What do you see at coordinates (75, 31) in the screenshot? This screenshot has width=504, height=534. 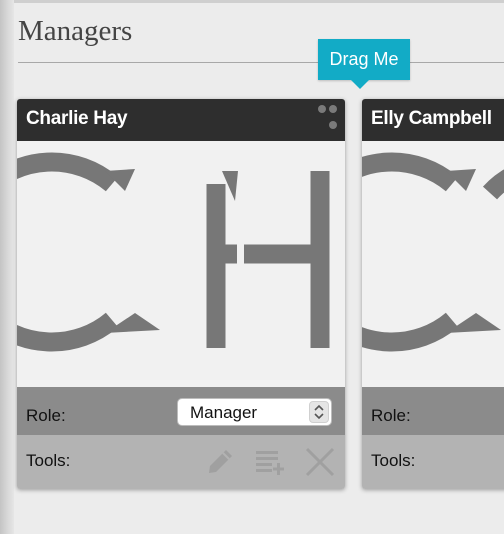 I see `page-title: Managers` at bounding box center [75, 31].